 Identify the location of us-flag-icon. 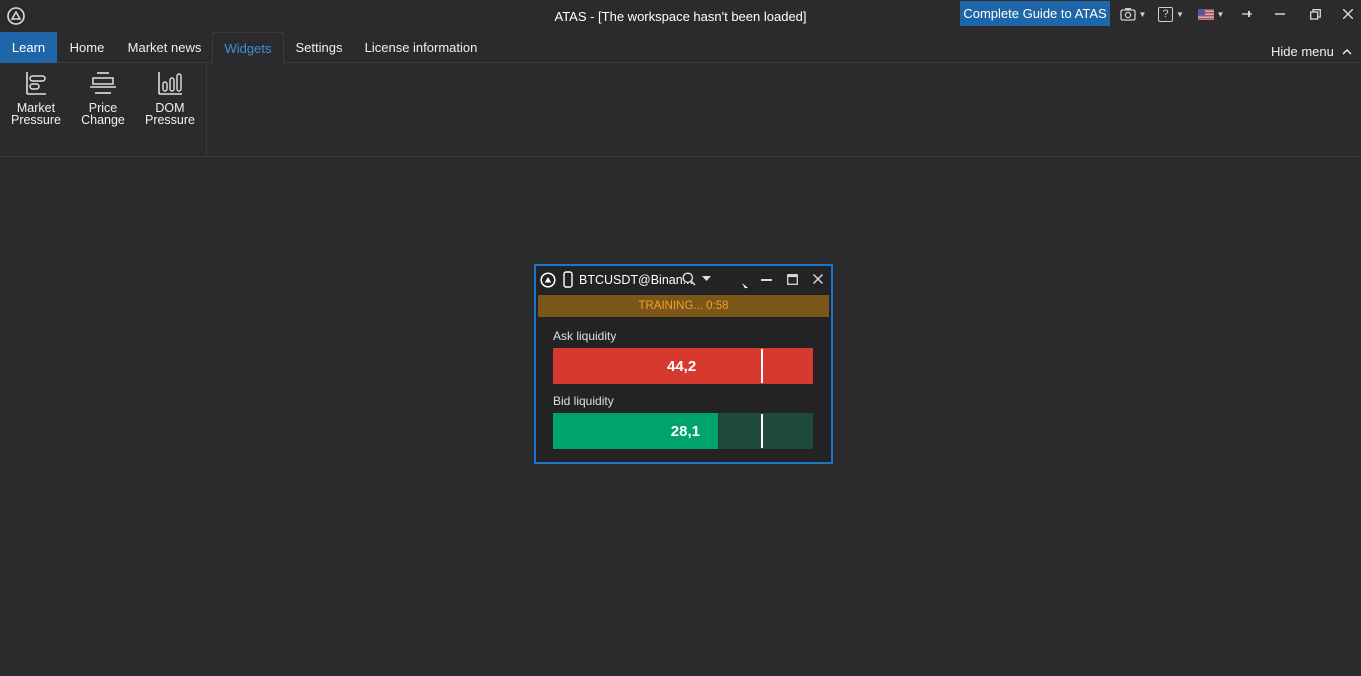
(1205, 14).